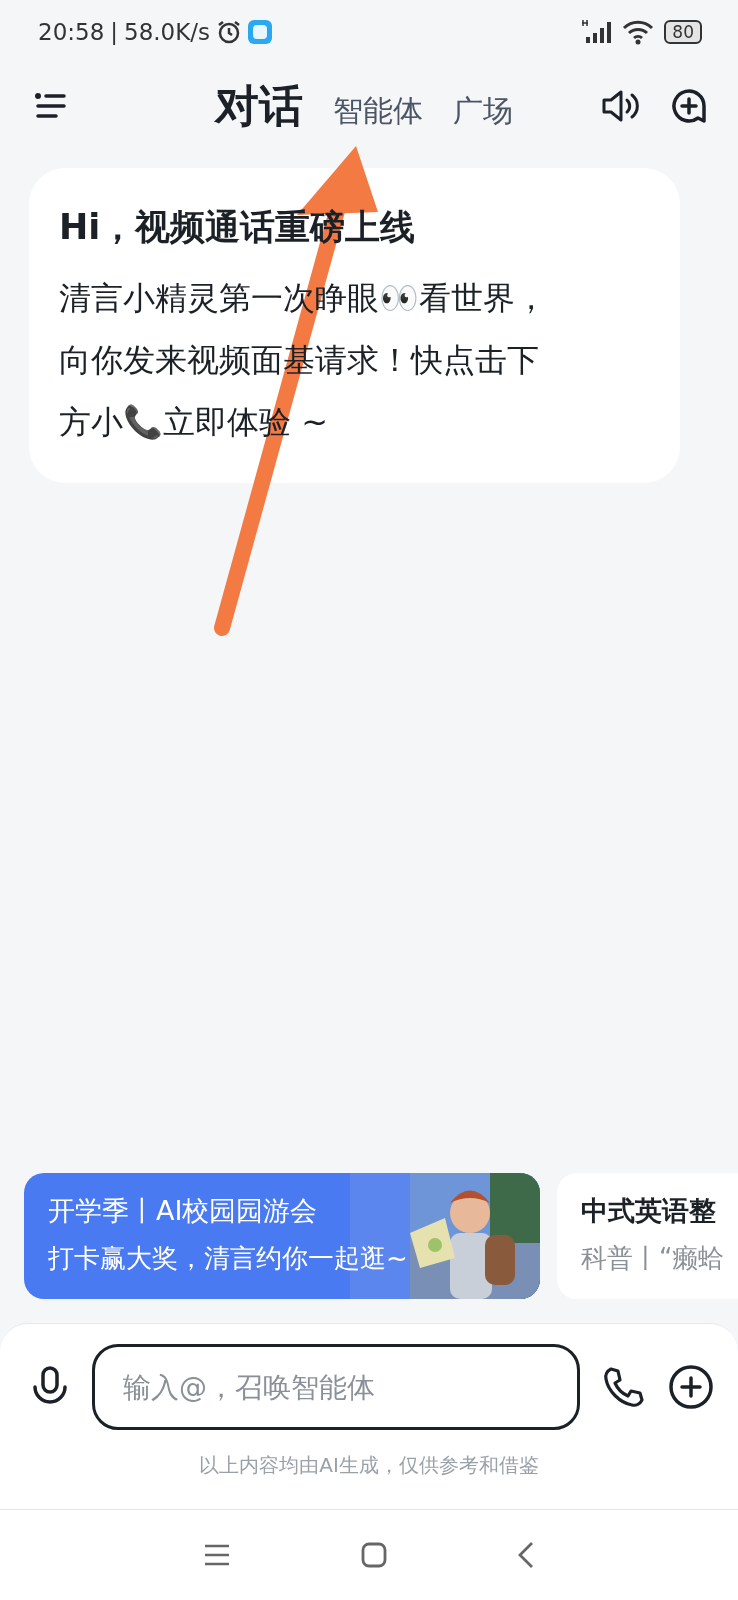 This screenshot has height=1600, width=738. What do you see at coordinates (649, 1211) in the screenshot?
I see `banner-title: 中式英语整` at bounding box center [649, 1211].